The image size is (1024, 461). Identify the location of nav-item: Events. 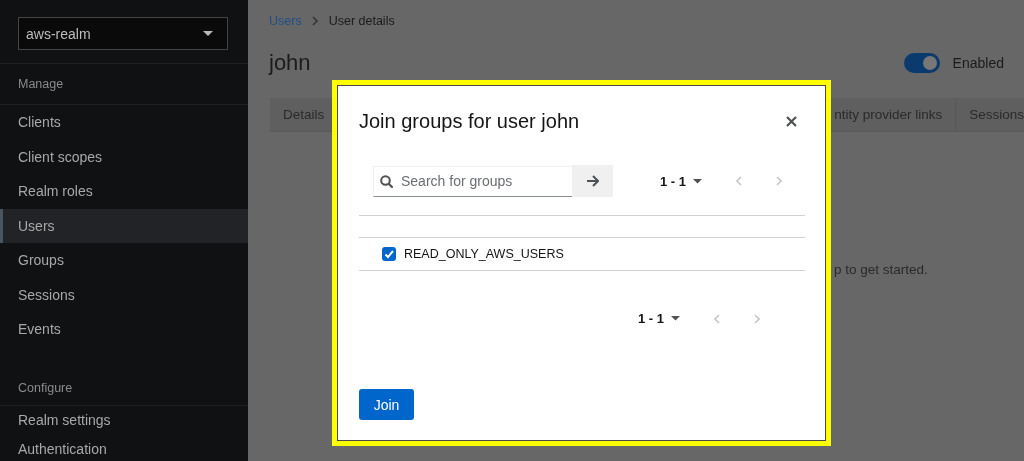
(124, 329).